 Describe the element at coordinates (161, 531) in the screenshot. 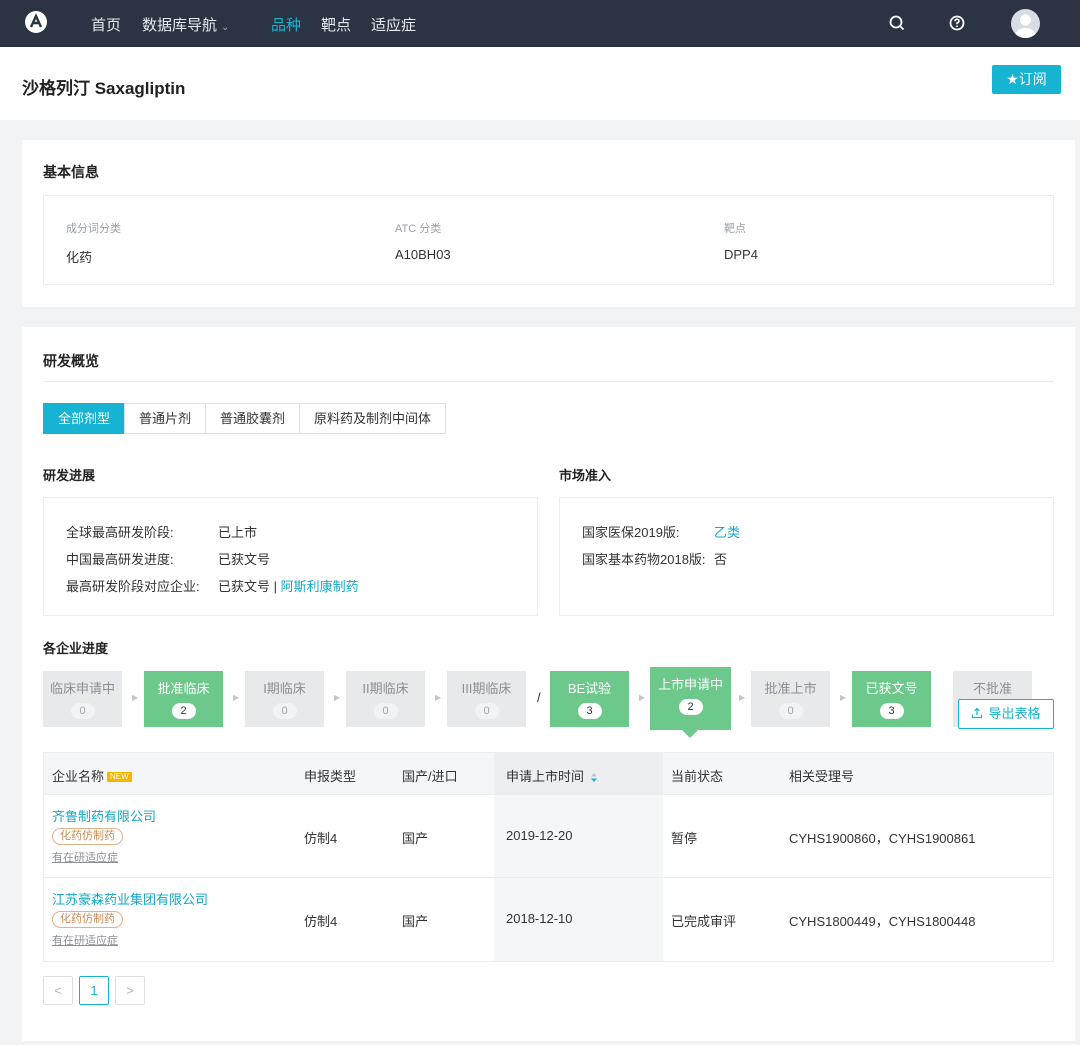

I see `progress-row-global: 全球最高研发阶段: 已上市` at that location.